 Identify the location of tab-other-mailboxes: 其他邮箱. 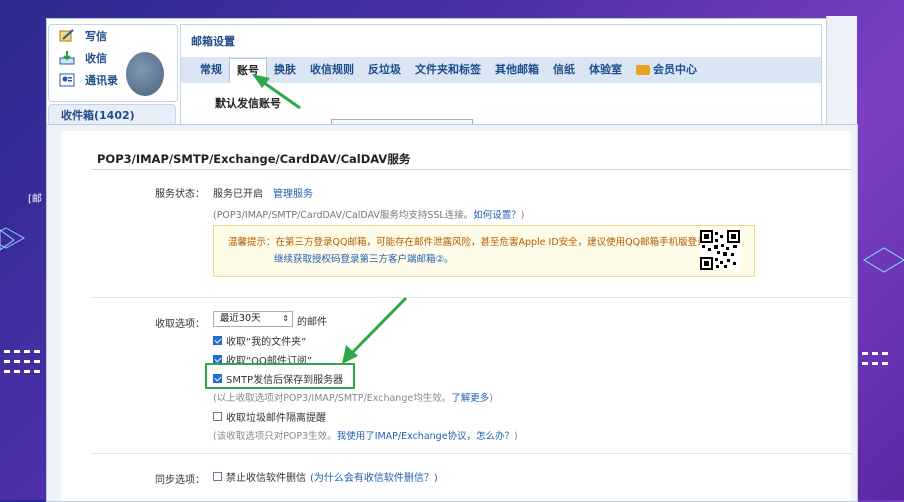
(517, 70).